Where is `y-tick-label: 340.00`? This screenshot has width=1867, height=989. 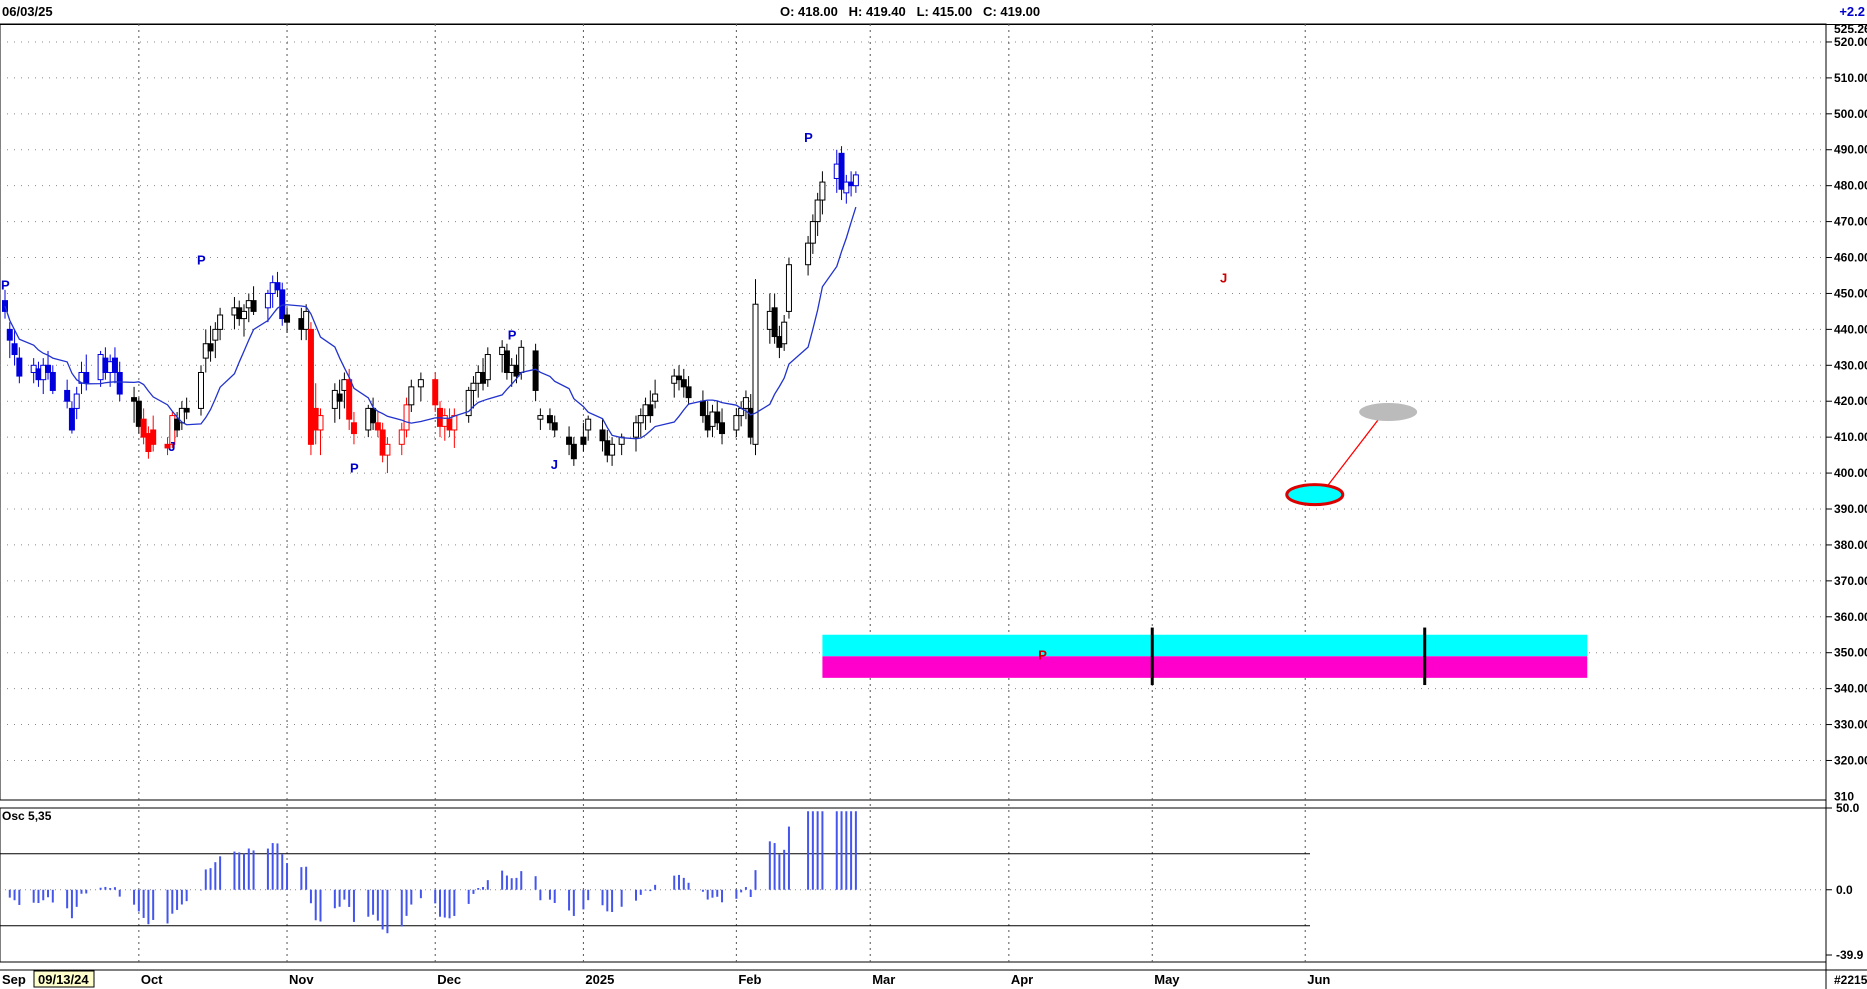 y-tick-label: 340.00 is located at coordinates (1850, 689).